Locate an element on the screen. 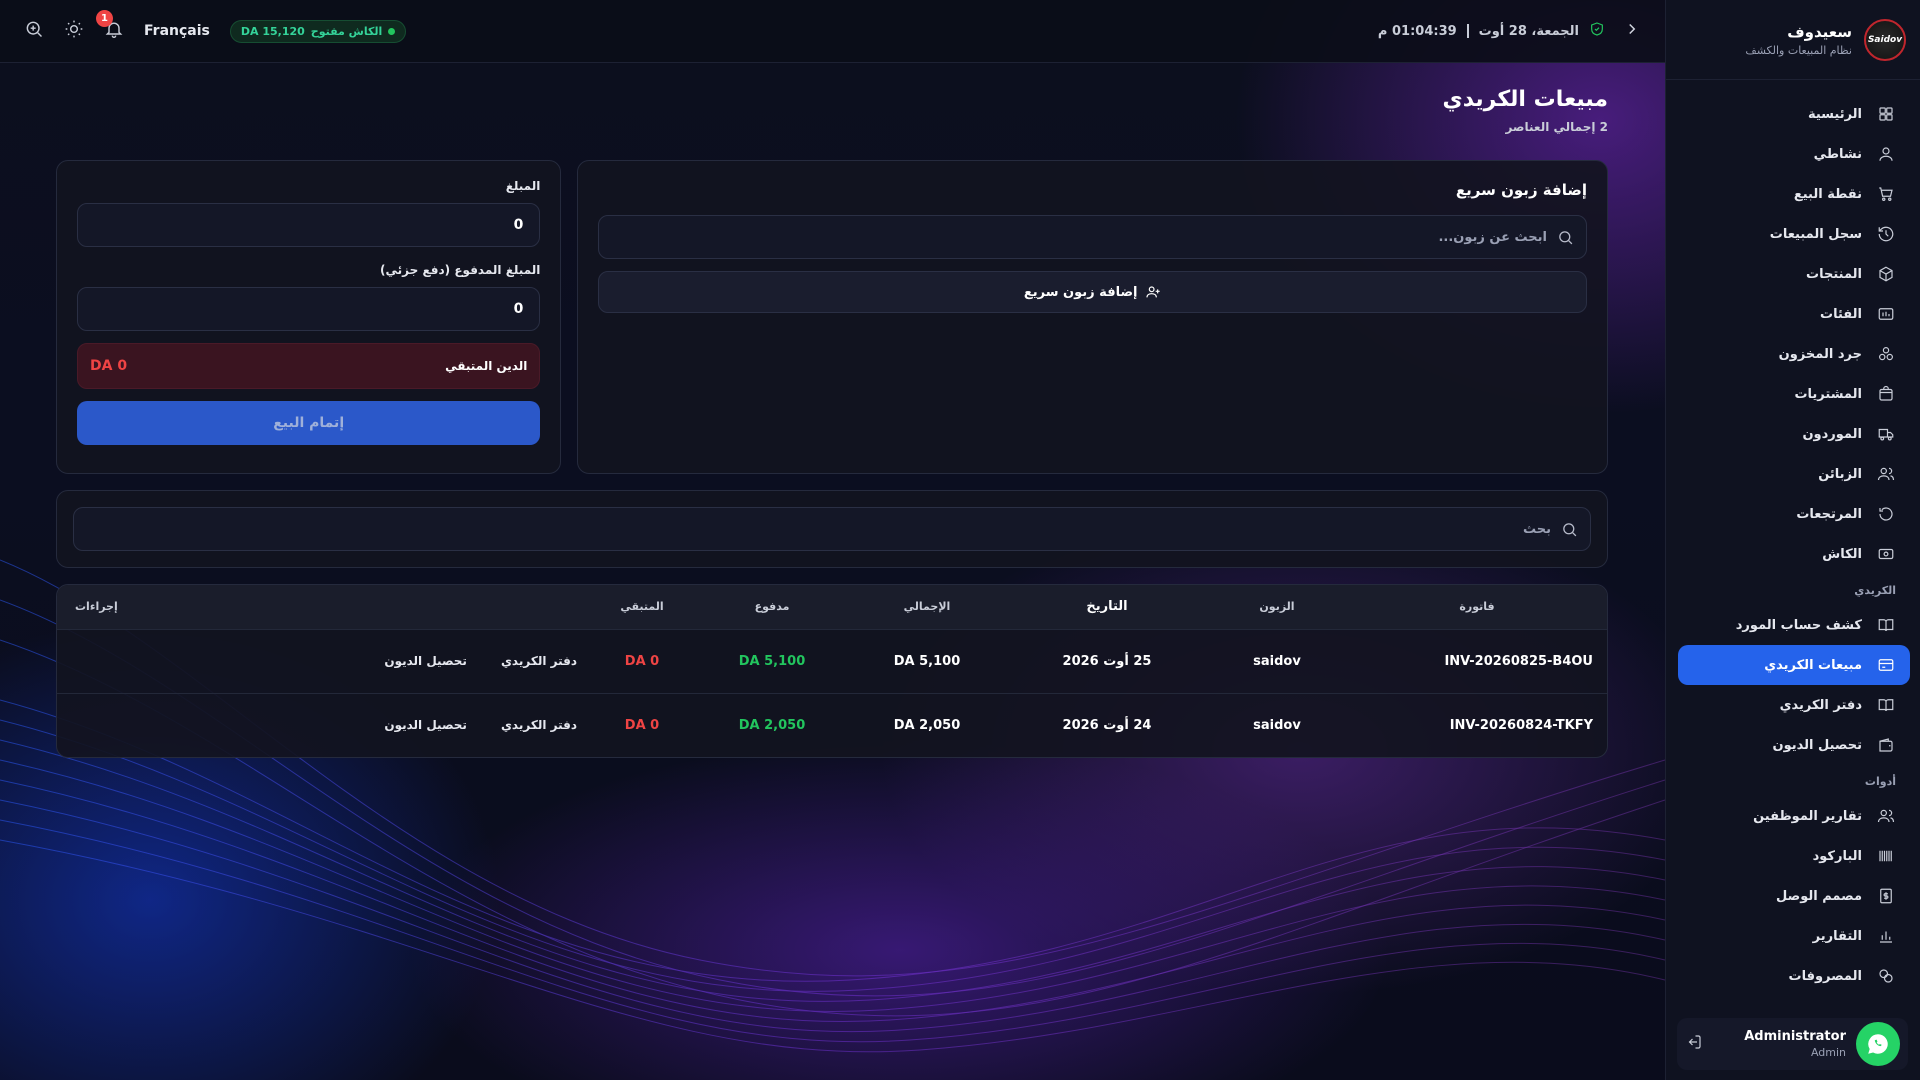  list-search-input is located at coordinates (818, 529).